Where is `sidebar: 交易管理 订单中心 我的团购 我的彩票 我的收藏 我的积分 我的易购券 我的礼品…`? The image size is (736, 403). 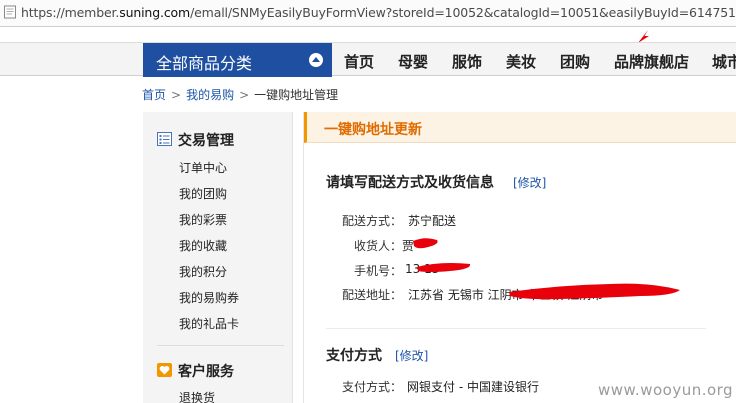 sidebar: 交易管理 订单中心 我的团购 我的彩票 我的收藏 我的积分 我的易购券 我的礼品… is located at coordinates (218, 257).